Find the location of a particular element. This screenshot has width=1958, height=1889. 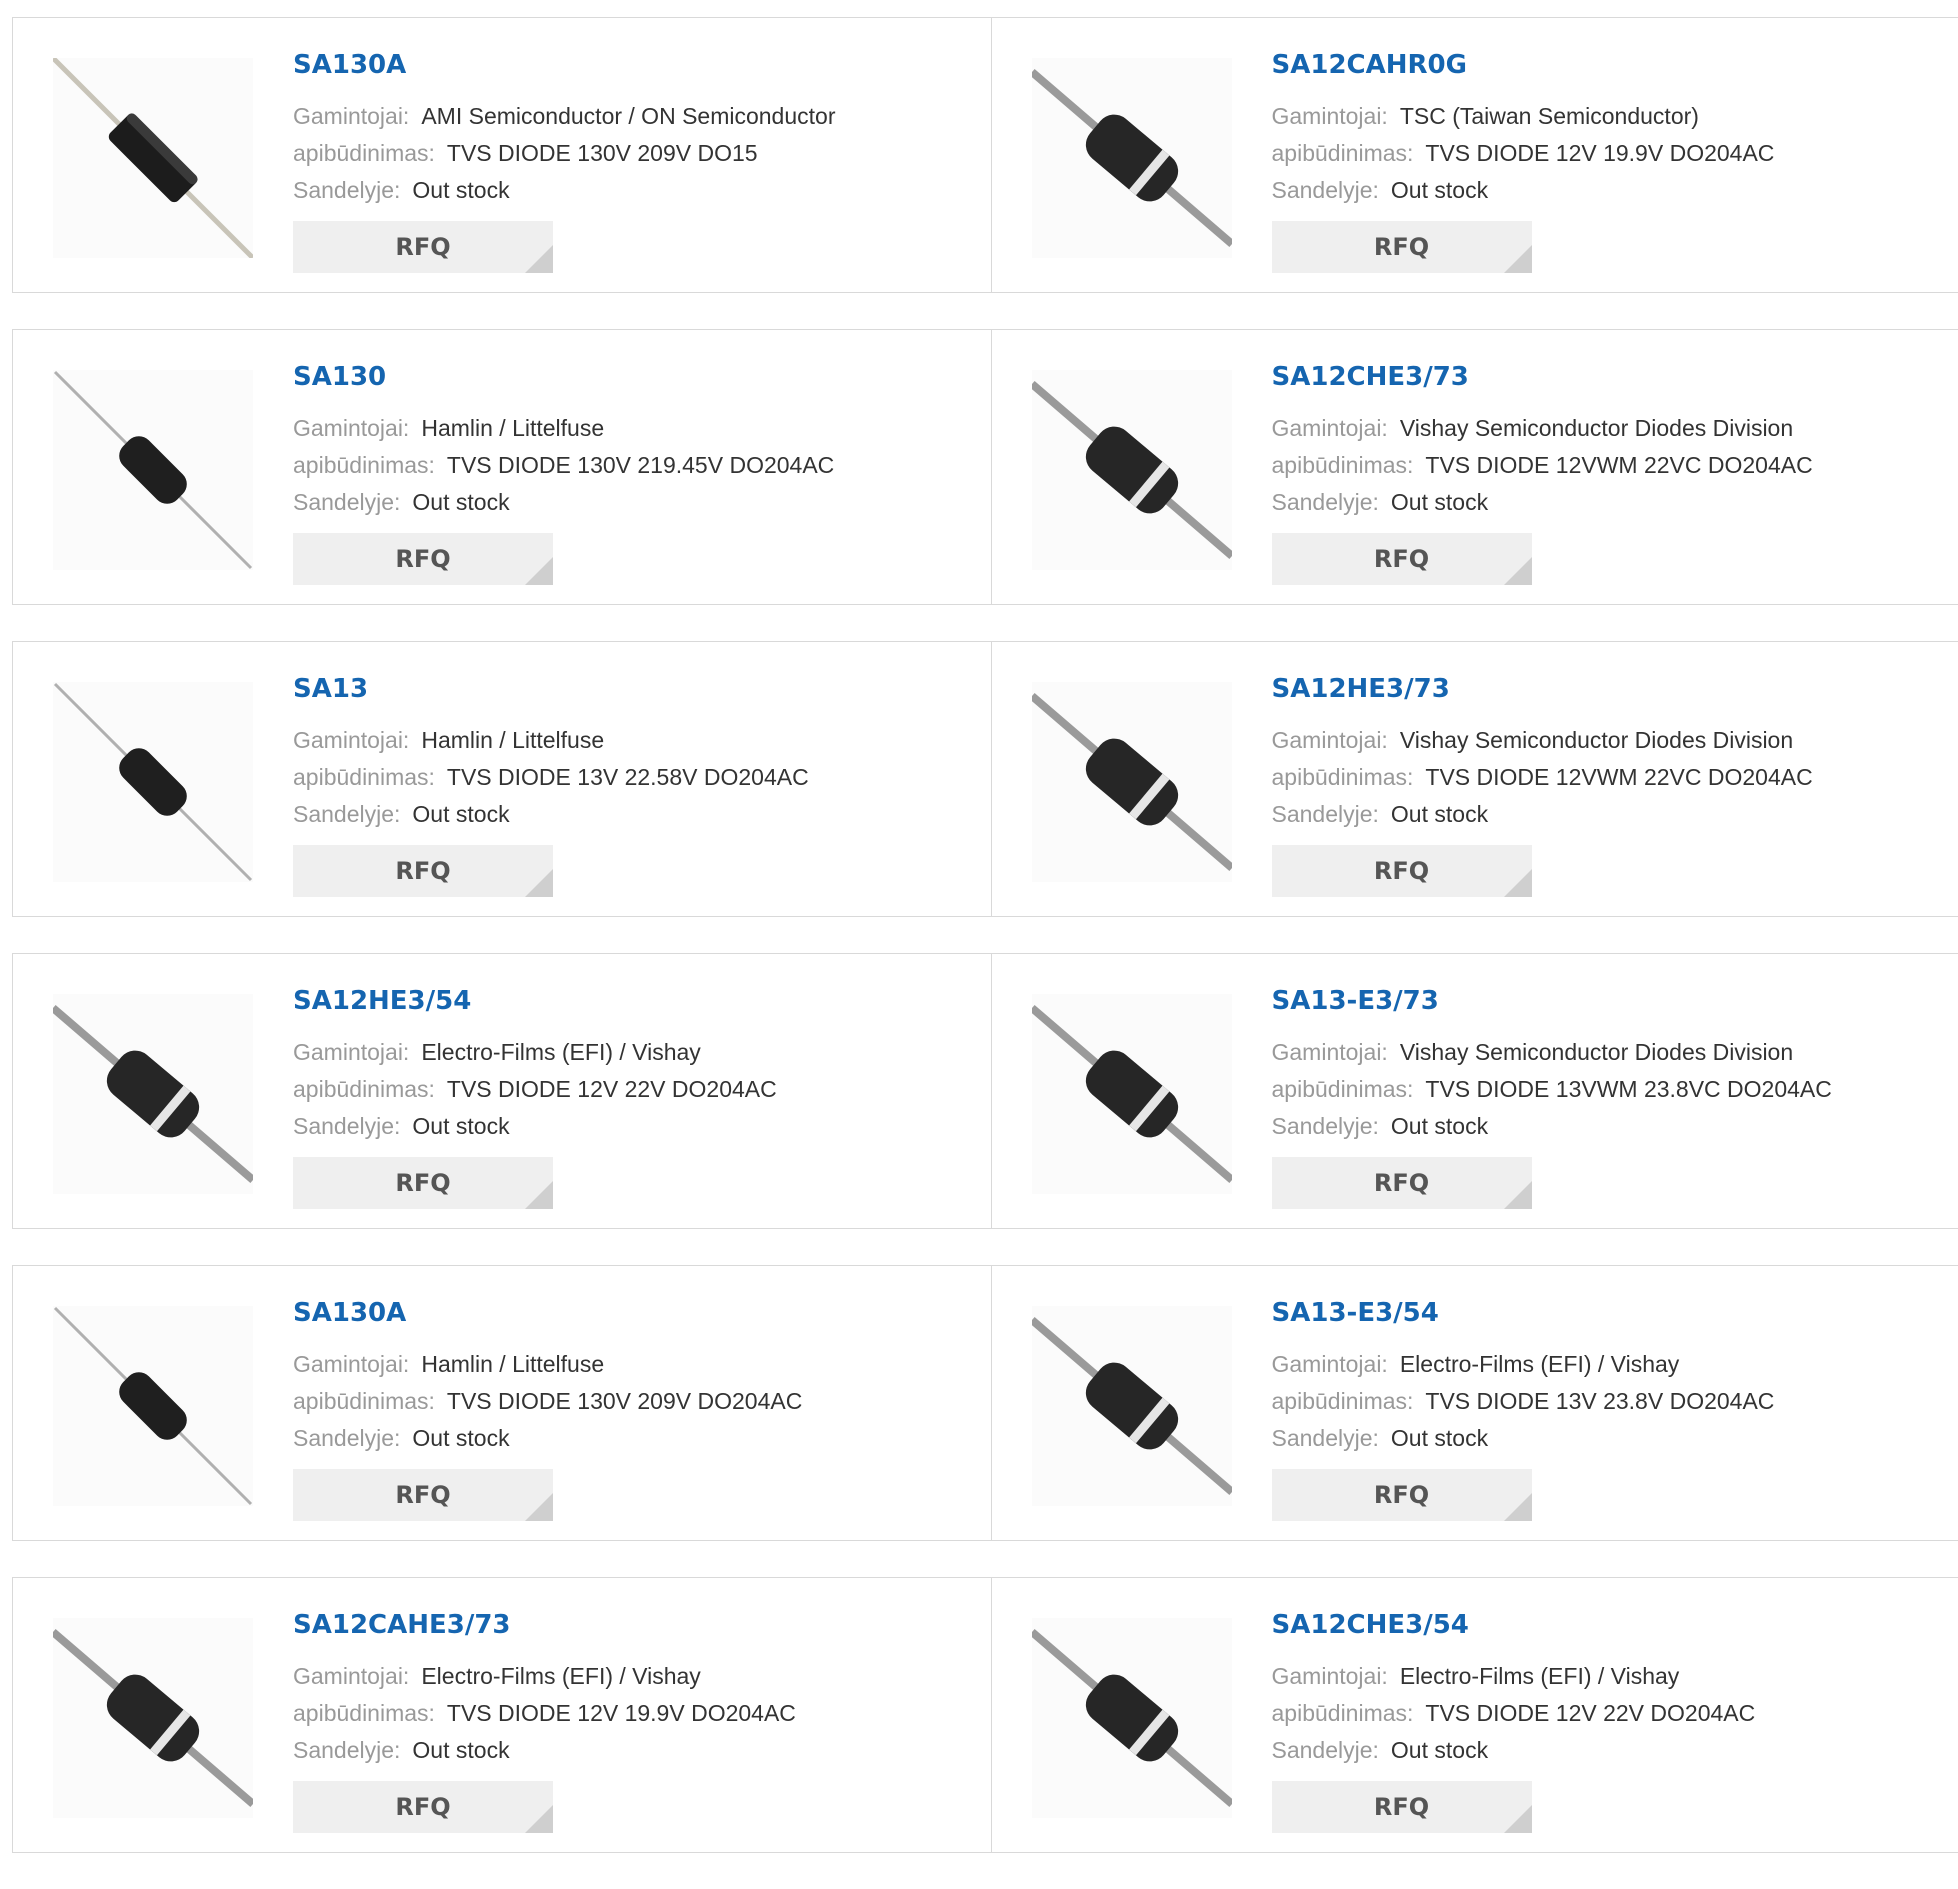

part-number-link: SA13-E3/54 is located at coordinates (1523, 1313).